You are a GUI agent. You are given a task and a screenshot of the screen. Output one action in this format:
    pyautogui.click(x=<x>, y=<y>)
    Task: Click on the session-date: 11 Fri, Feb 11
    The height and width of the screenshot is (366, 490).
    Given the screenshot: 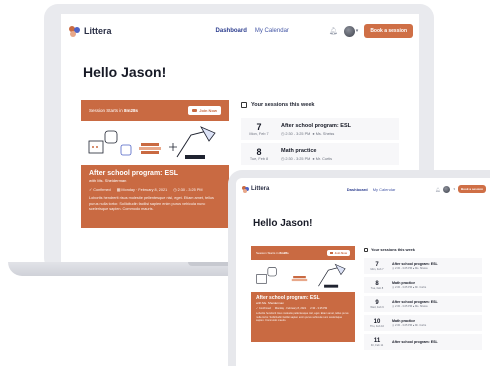 What is the action you would take?
    pyautogui.click(x=377, y=342)
    